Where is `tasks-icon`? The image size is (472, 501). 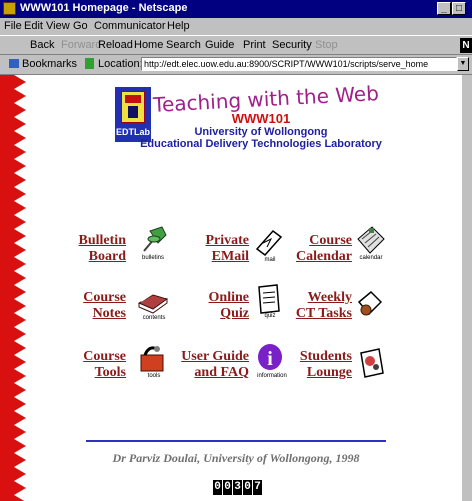 tasks-icon is located at coordinates (372, 308).